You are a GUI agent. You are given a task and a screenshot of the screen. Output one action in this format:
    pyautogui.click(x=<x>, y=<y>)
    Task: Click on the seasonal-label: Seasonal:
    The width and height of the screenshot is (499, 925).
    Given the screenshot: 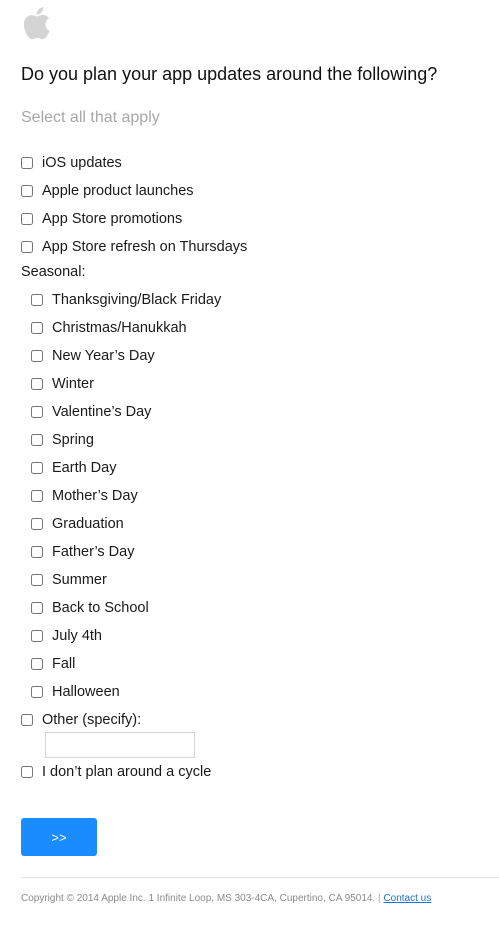 What is the action you would take?
    pyautogui.click(x=53, y=272)
    